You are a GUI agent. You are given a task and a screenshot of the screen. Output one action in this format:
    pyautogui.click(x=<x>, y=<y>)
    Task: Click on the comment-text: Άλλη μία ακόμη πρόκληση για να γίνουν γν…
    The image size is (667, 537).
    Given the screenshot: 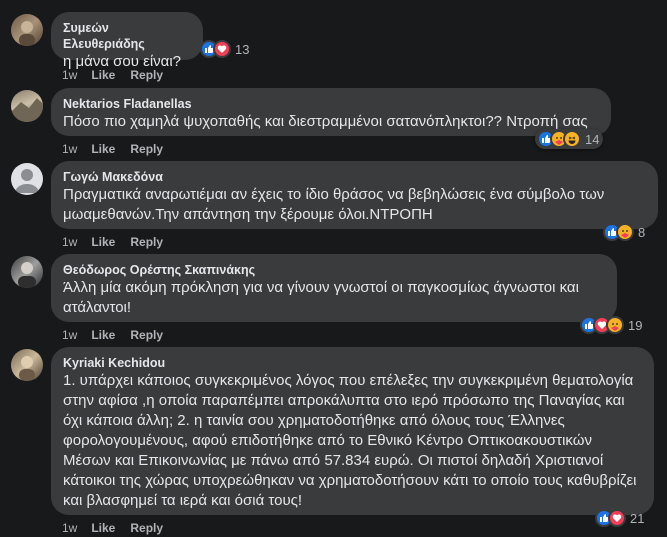 What is the action you would take?
    pyautogui.click(x=323, y=297)
    